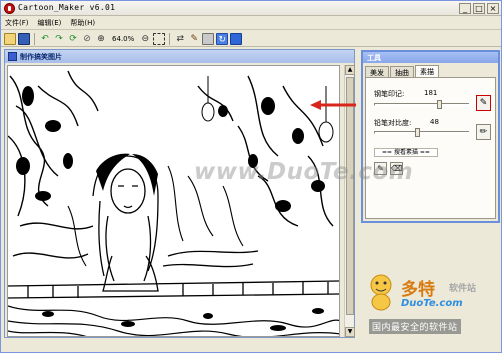  What do you see at coordinates (180, 39) in the screenshot?
I see `flip-icon: ⇄` at bounding box center [180, 39].